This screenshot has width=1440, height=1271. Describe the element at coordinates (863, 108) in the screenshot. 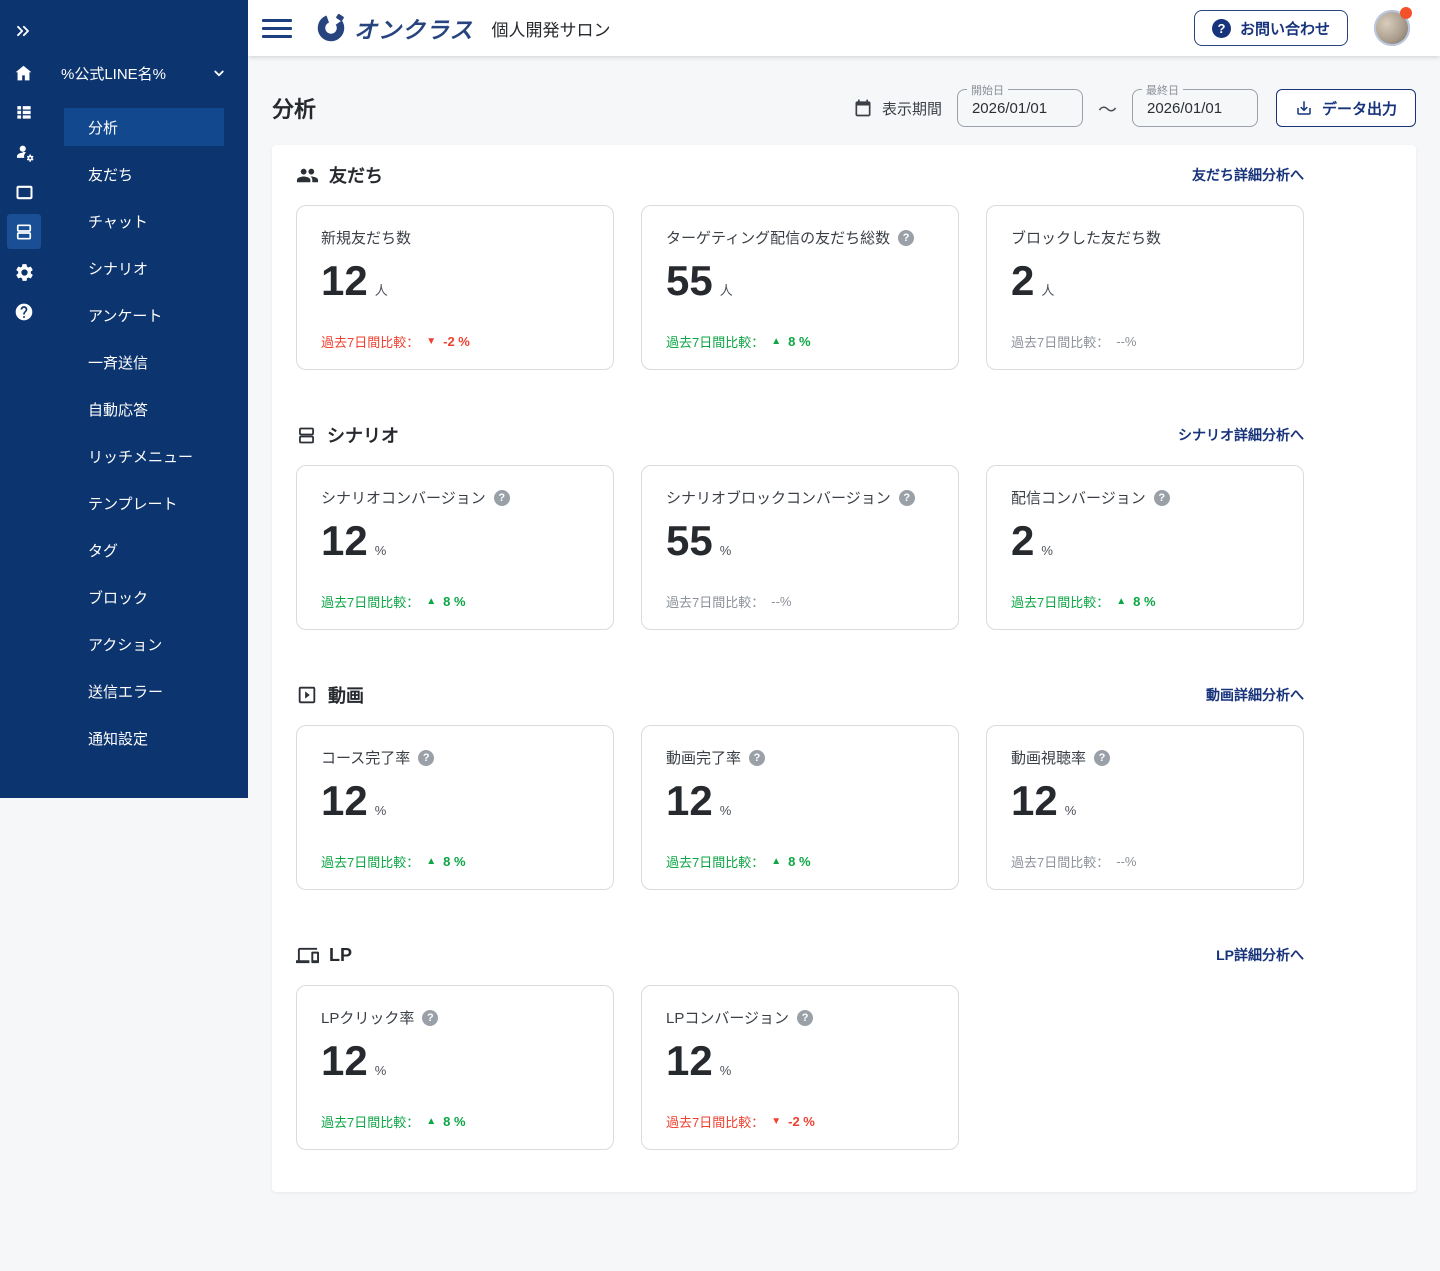

I see `calendar-icon` at that location.